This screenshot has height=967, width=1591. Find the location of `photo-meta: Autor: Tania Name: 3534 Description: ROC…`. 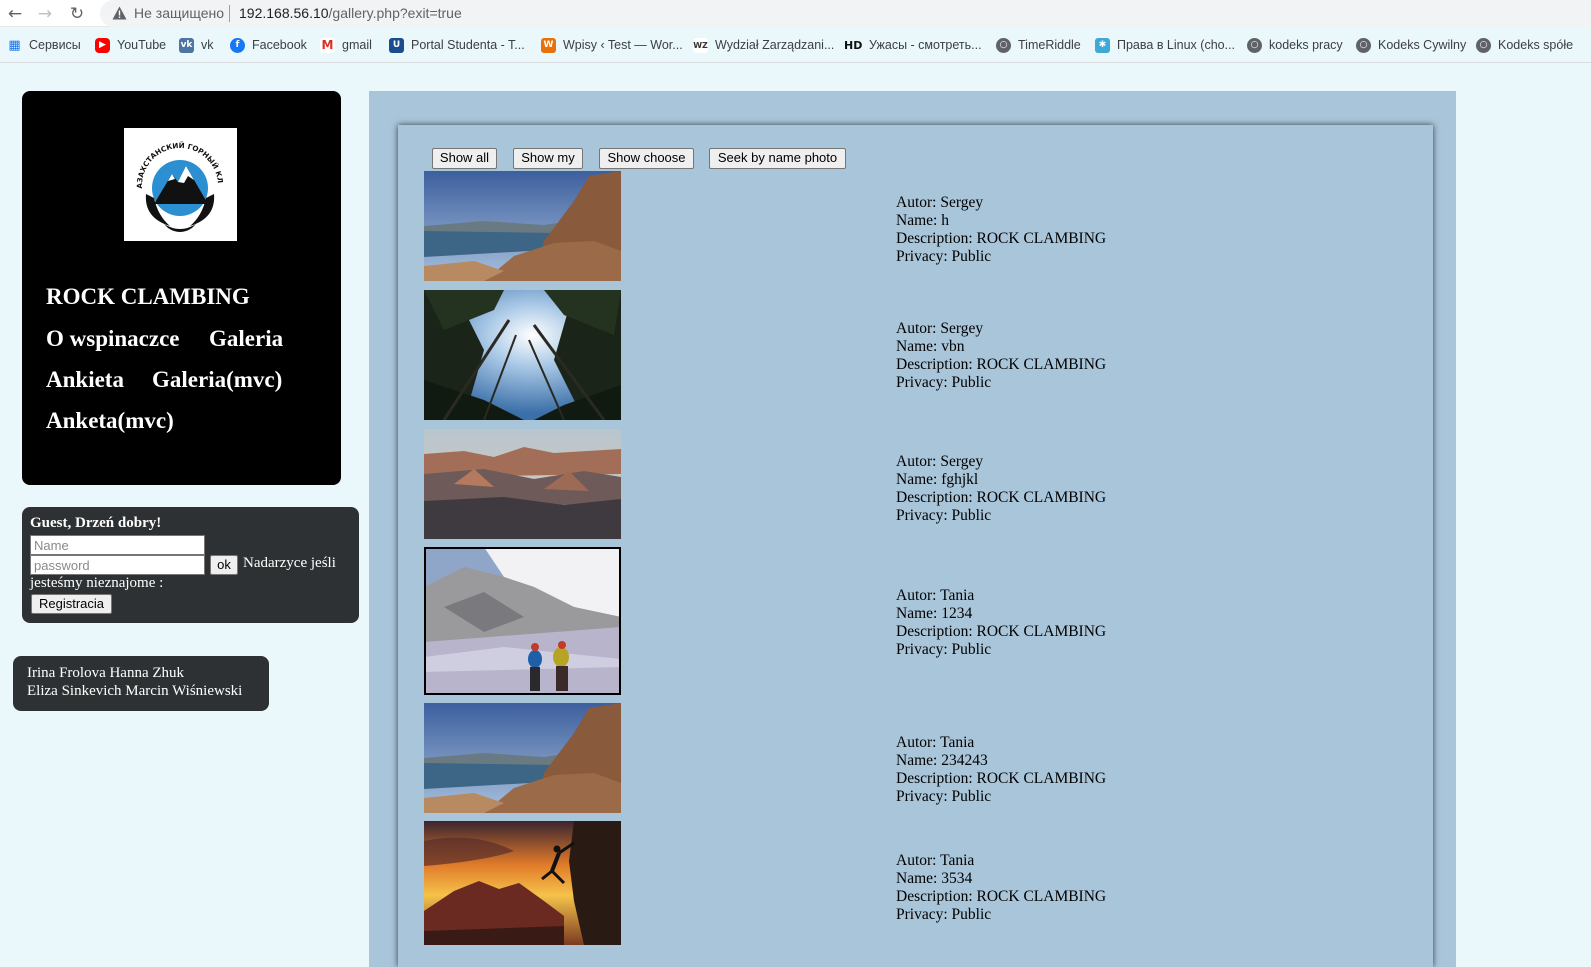

photo-meta: Autor: Tania Name: 3534 Description: ROC… is located at coordinates (1001, 888).